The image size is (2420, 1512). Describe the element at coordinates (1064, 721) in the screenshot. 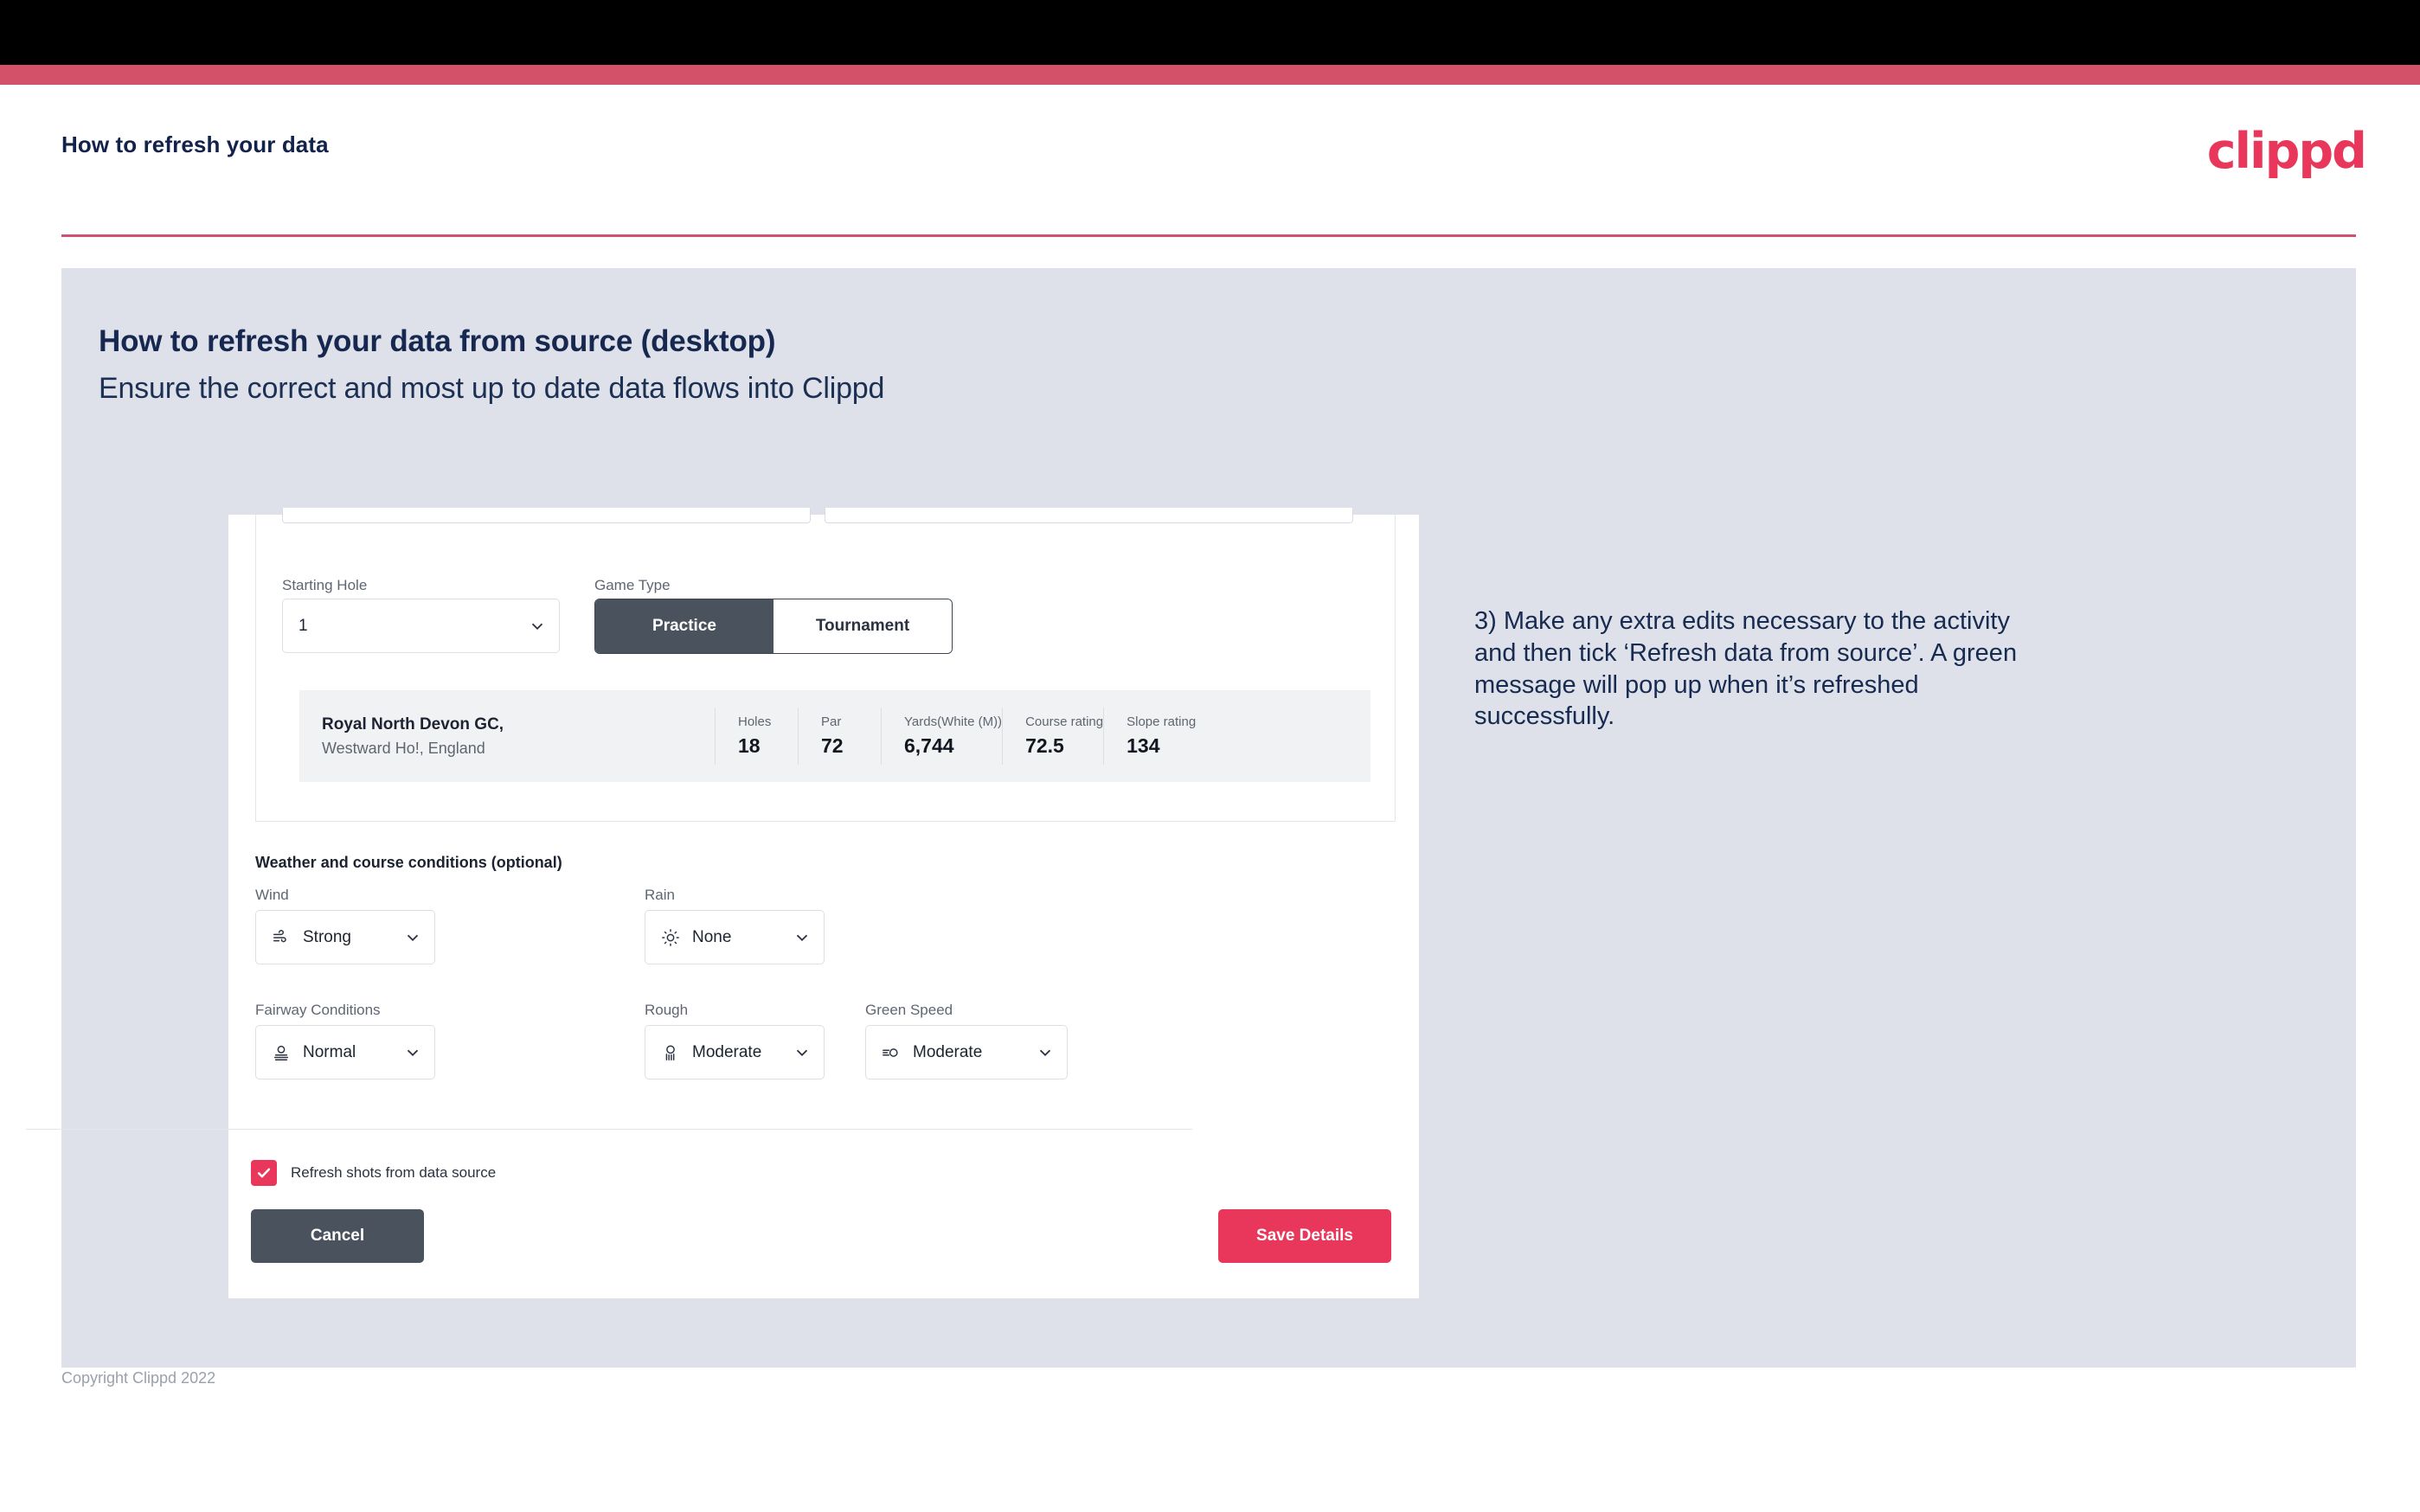

I see `stat-label: Course rating` at that location.